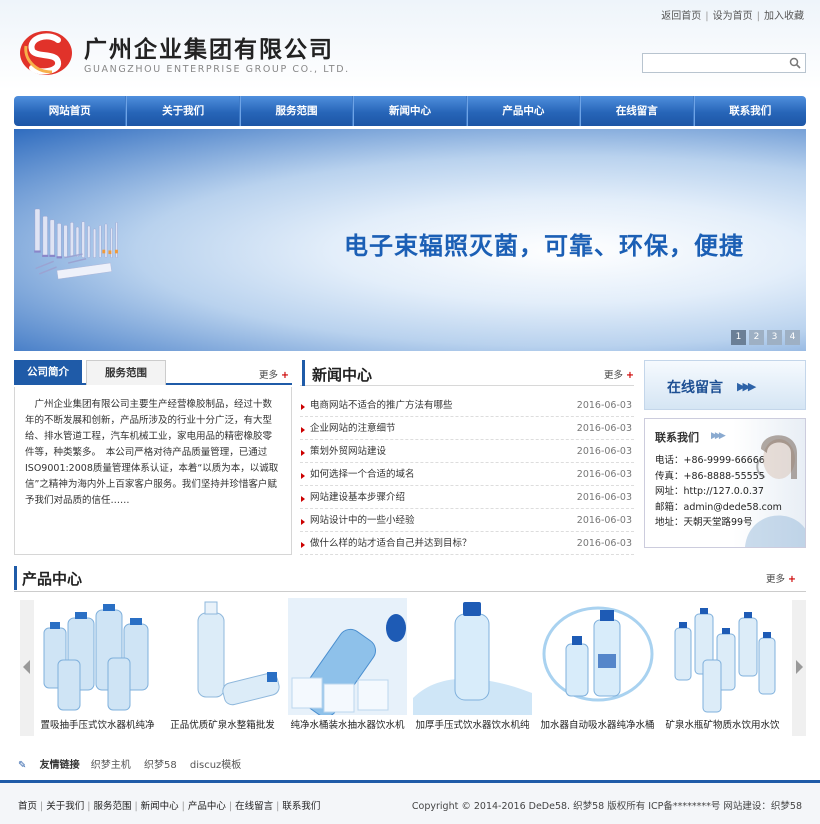 The height and width of the screenshot is (824, 820). Describe the element at coordinates (46, 53) in the screenshot. I see `logo-icon` at that location.